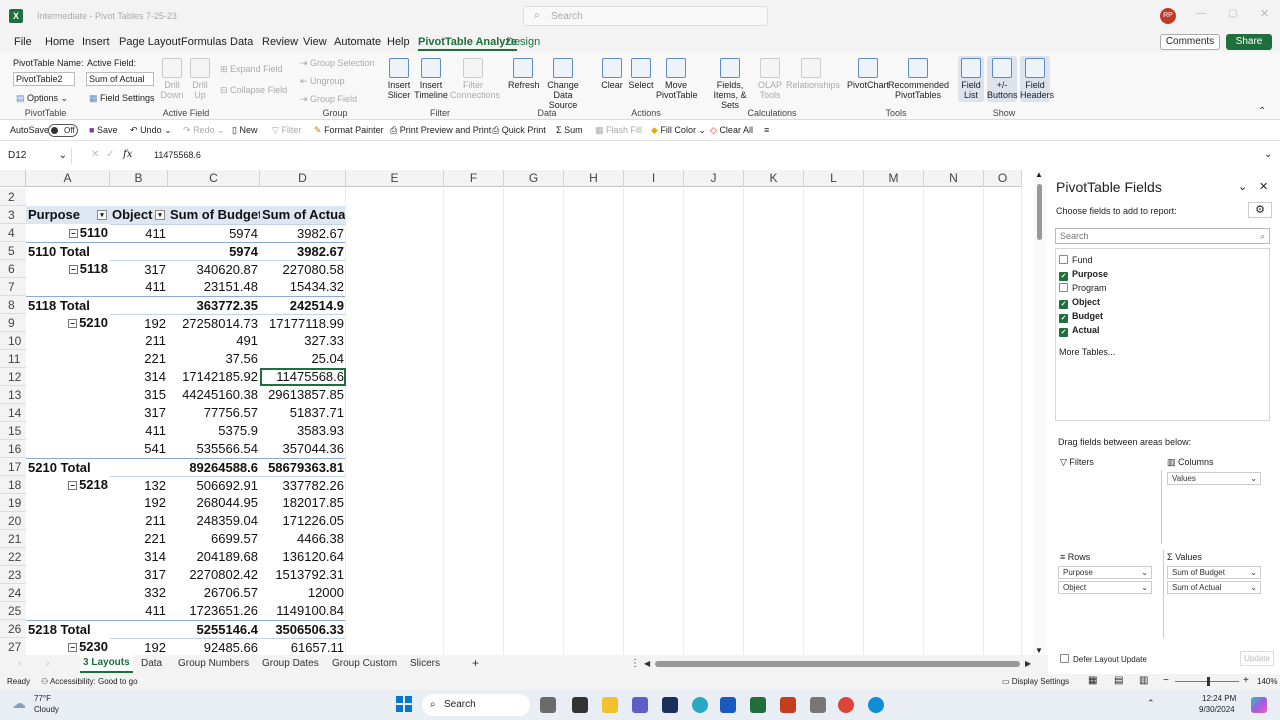  Describe the element at coordinates (214, 197) in the screenshot. I see `cell-c` at that location.